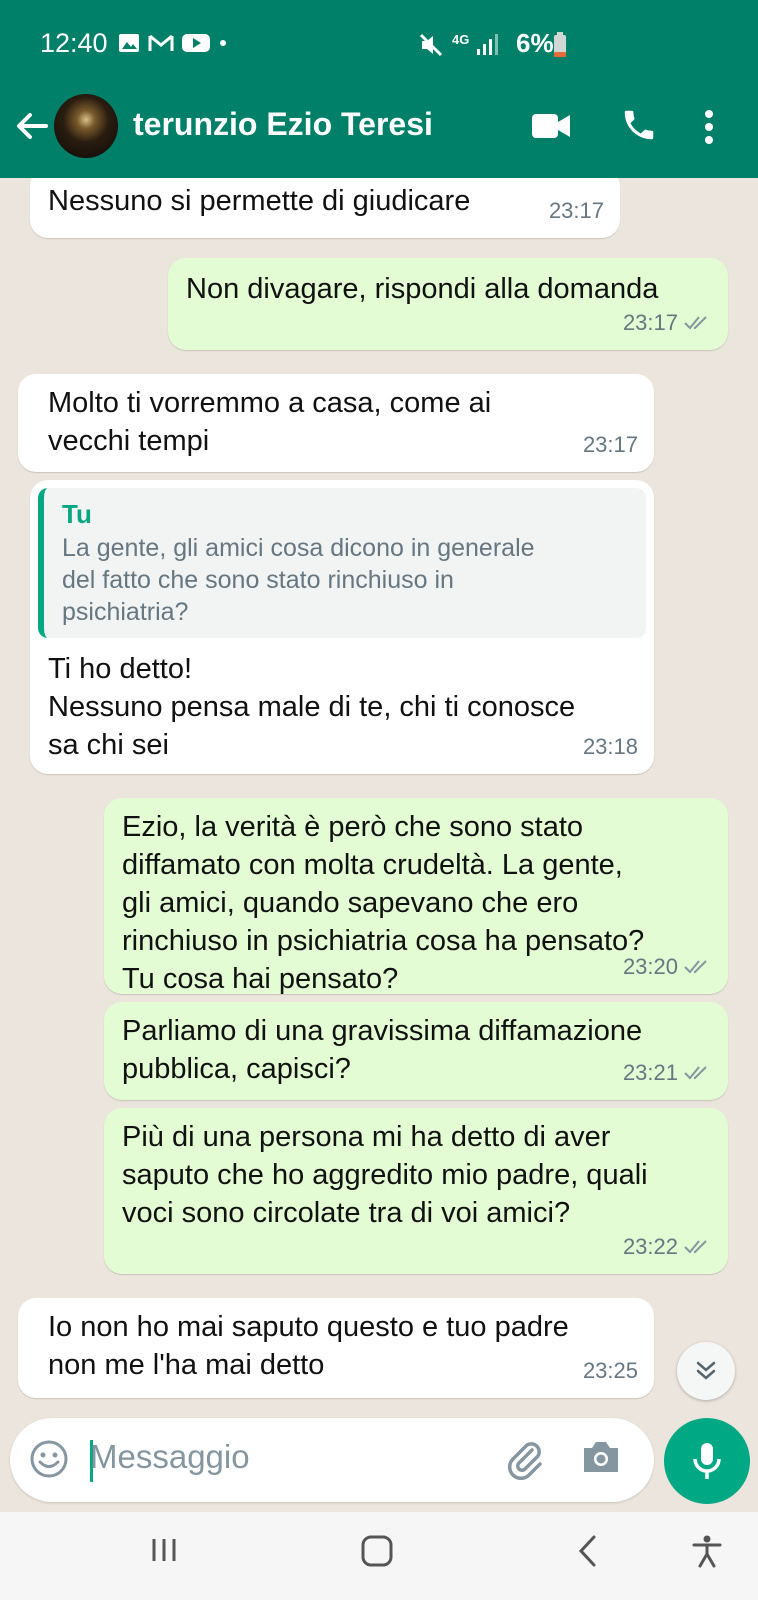  I want to click on chat-header: terunzio Ezio Teresi, so click(379, 134).